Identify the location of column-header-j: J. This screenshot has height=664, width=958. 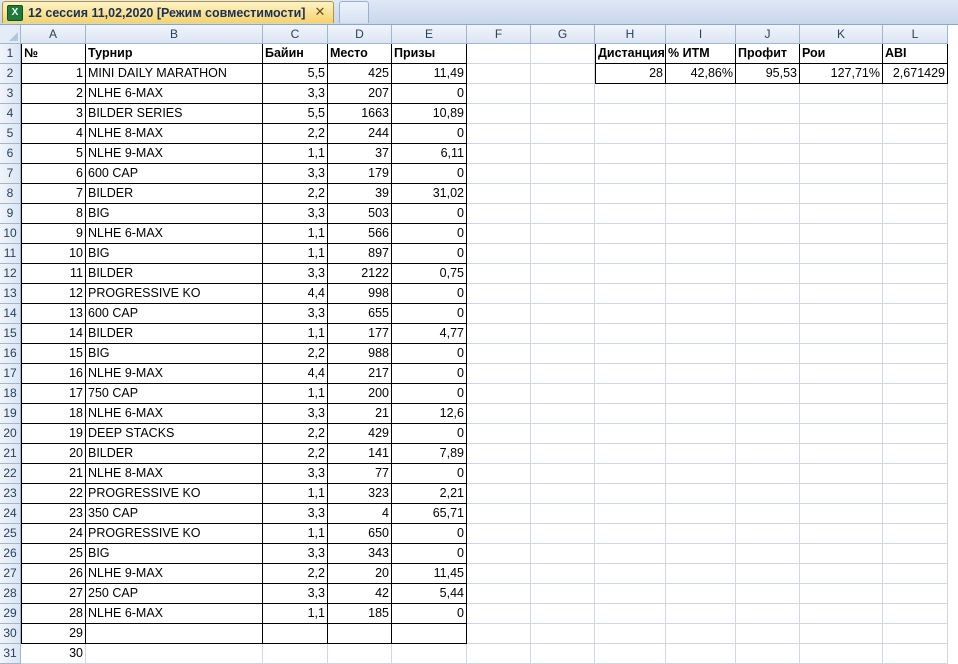
(768, 34).